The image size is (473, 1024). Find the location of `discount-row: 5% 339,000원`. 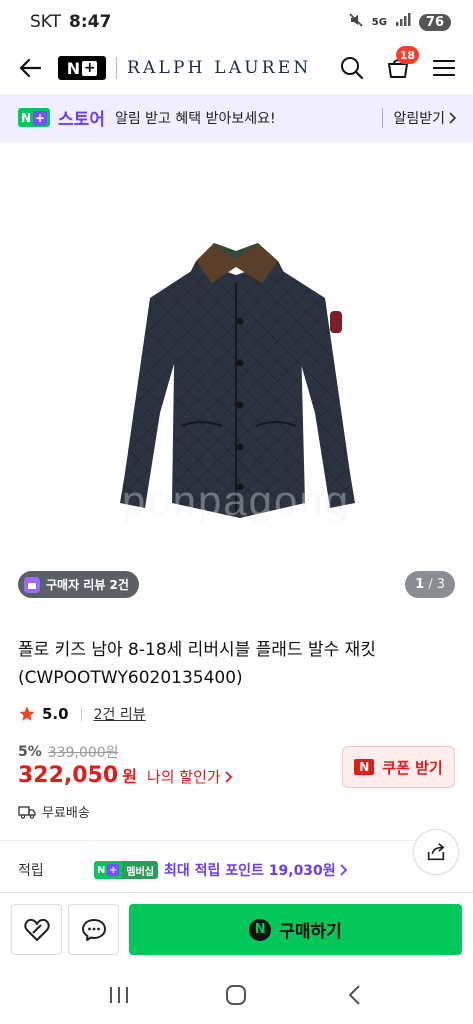

discount-row: 5% 339,000원 is located at coordinates (68, 752).